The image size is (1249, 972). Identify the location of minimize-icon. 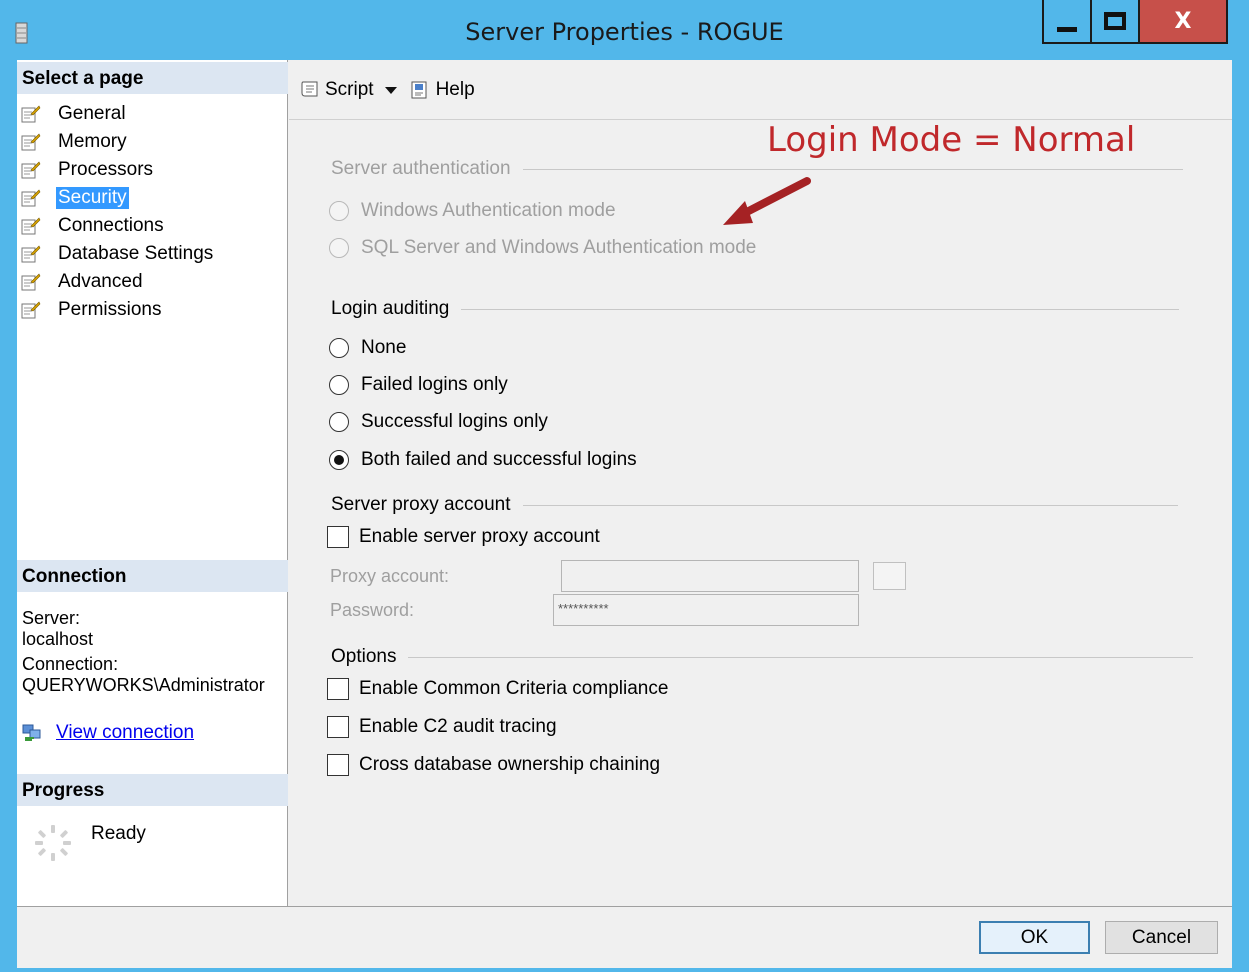
(1067, 29).